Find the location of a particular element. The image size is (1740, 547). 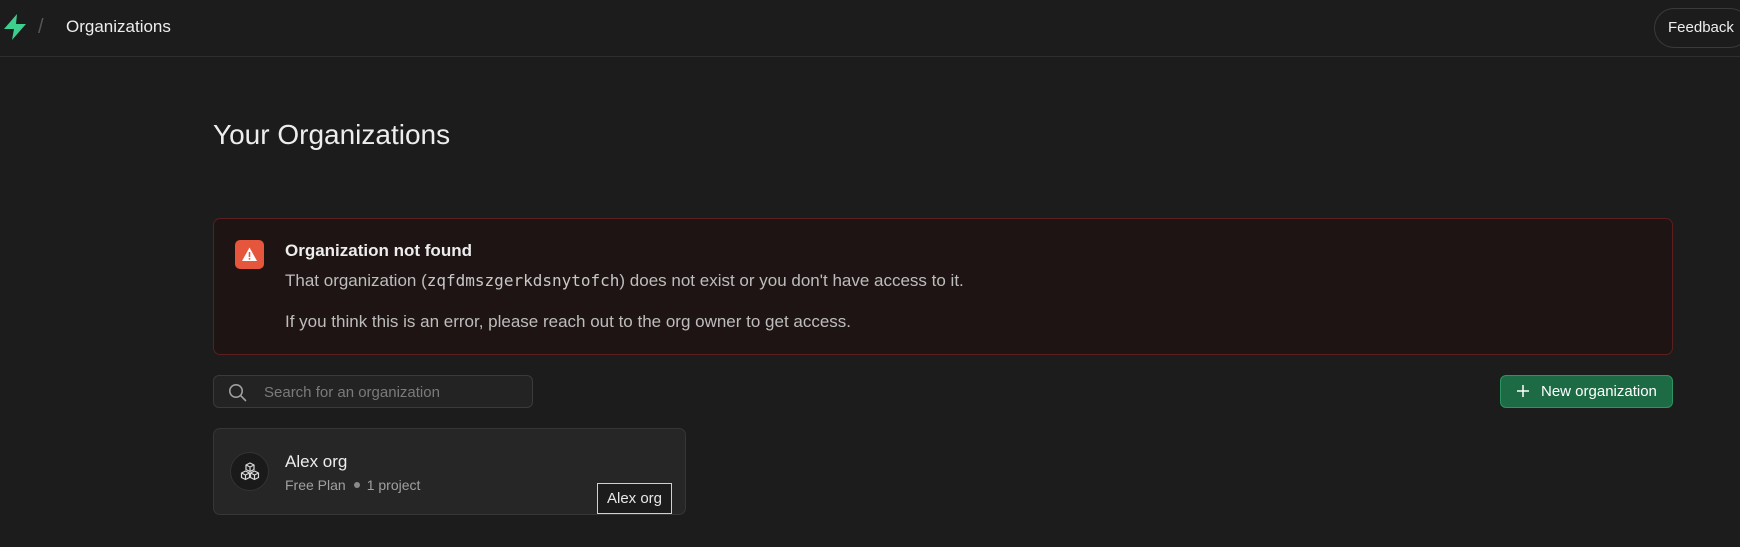

search-box is located at coordinates (373, 391).